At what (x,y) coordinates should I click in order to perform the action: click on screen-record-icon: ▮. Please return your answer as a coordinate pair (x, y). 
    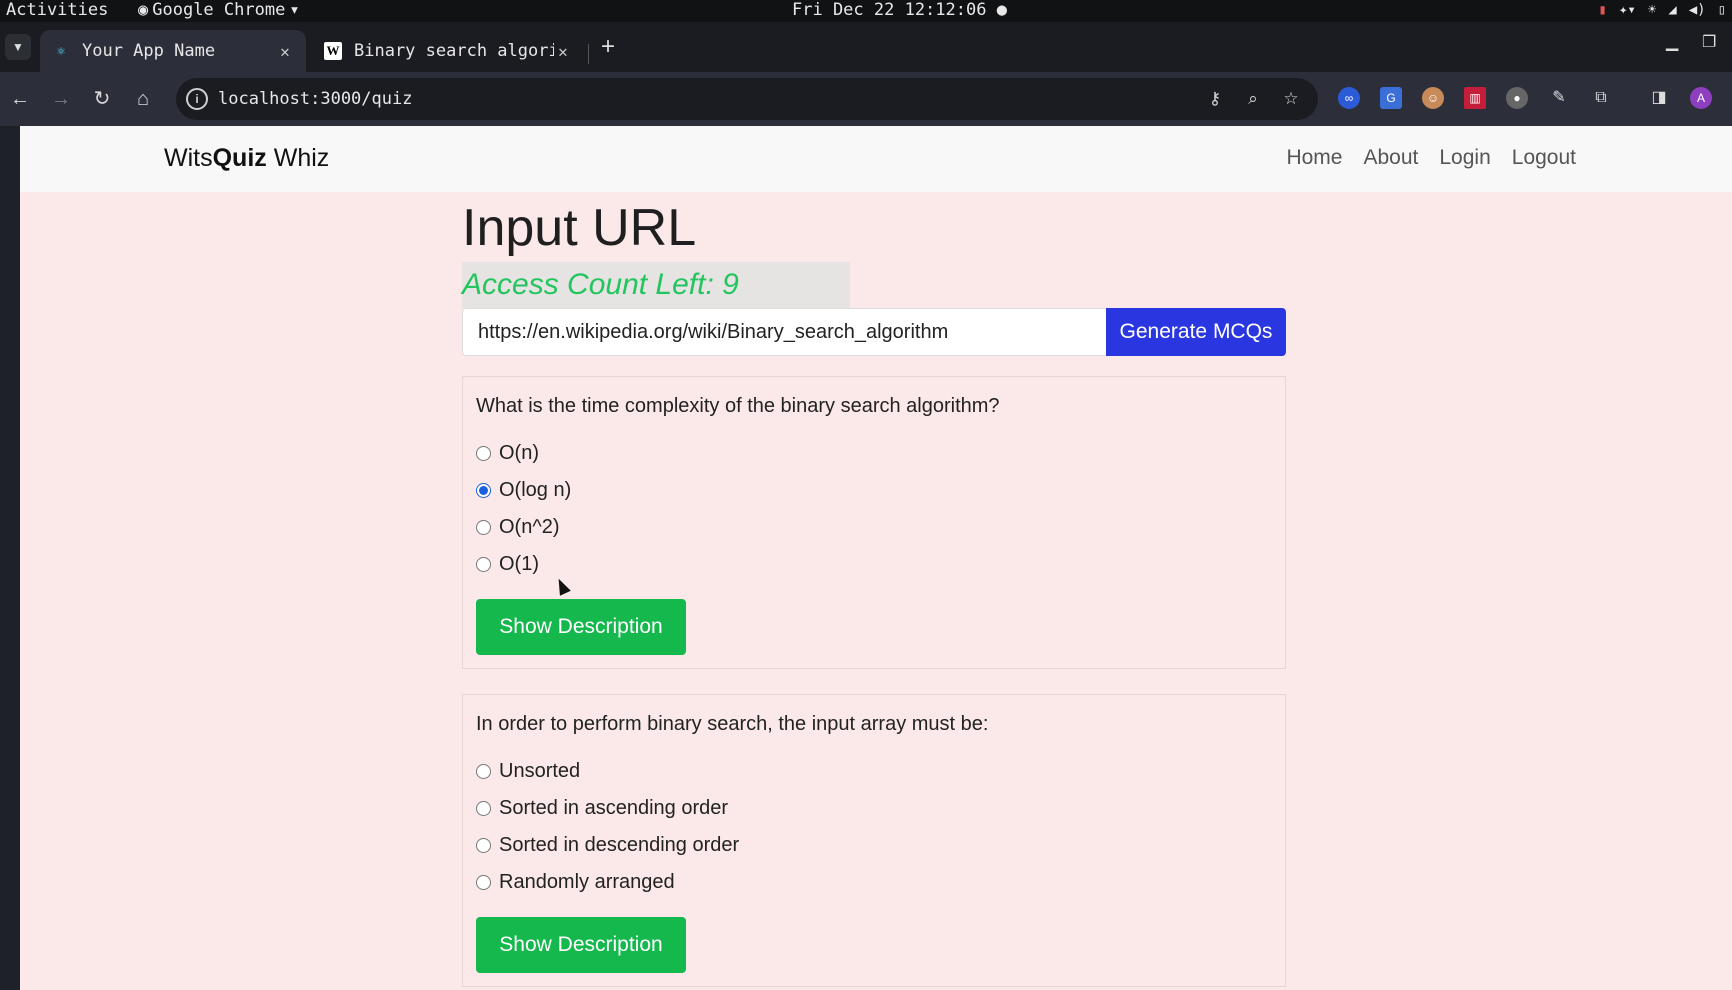
    Looking at the image, I should click on (1602, 10).